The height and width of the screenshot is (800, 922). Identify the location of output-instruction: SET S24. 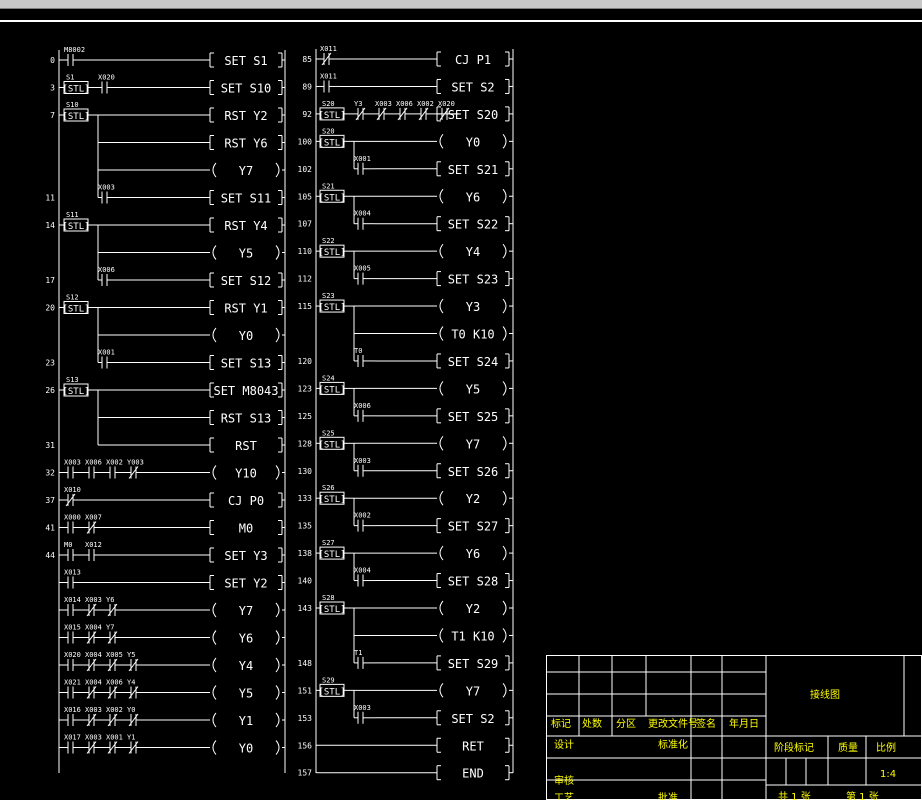
(473, 362).